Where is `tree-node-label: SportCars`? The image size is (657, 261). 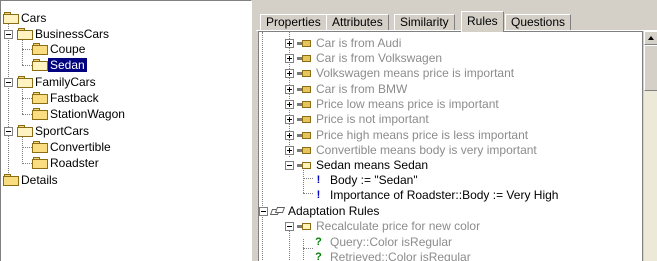 tree-node-label: SportCars is located at coordinates (62, 131).